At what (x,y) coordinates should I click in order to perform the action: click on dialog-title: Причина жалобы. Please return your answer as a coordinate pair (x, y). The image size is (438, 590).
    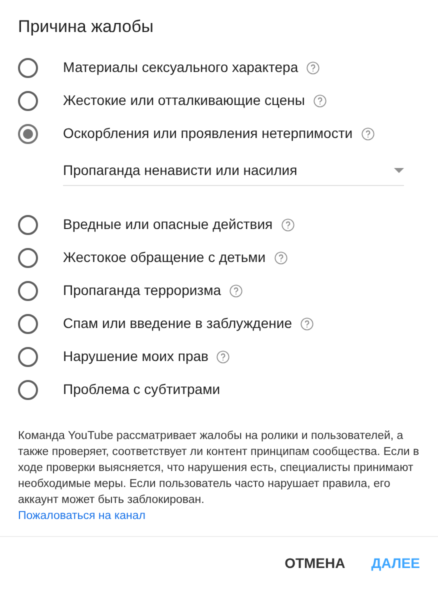
    Looking at the image, I should click on (85, 27).